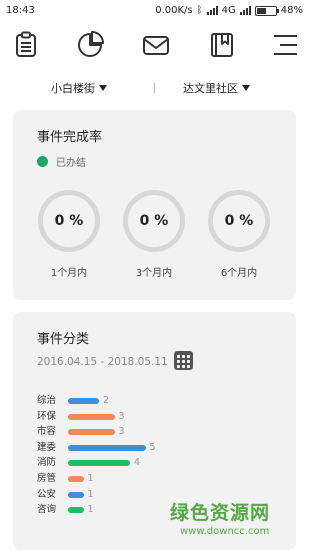 This screenshot has width=320, height=550. Describe the element at coordinates (154, 11) in the screenshot. I see `status-bar: 18:43 0.00K/s ᛒ 4G 48%` at that location.